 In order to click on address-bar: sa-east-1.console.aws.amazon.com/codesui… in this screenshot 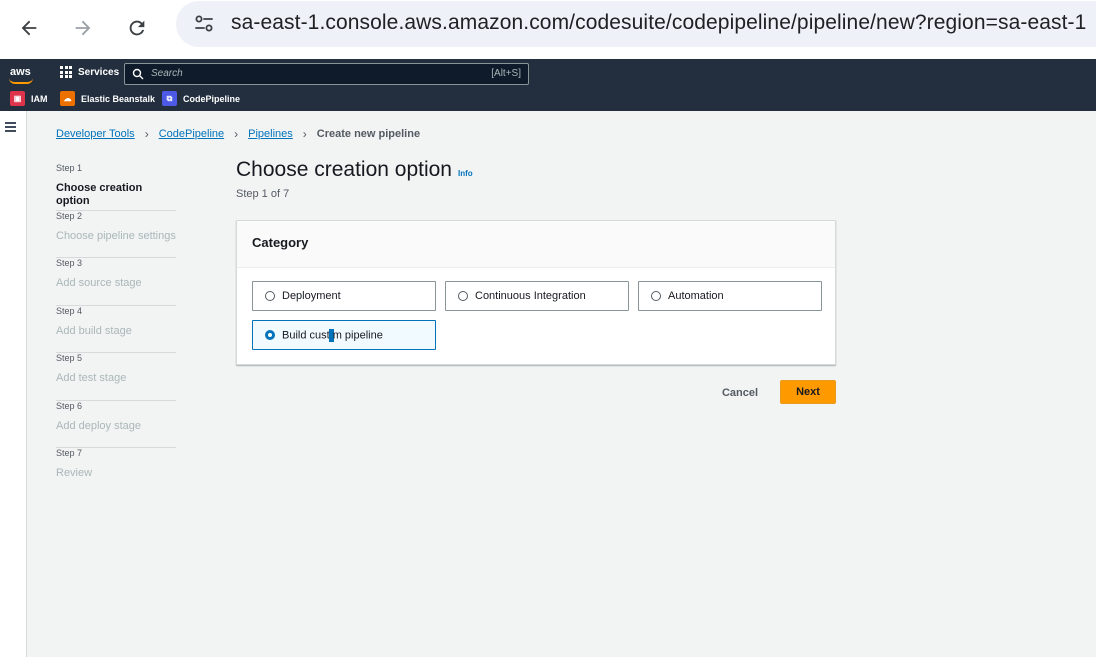, I will do `click(636, 24)`.